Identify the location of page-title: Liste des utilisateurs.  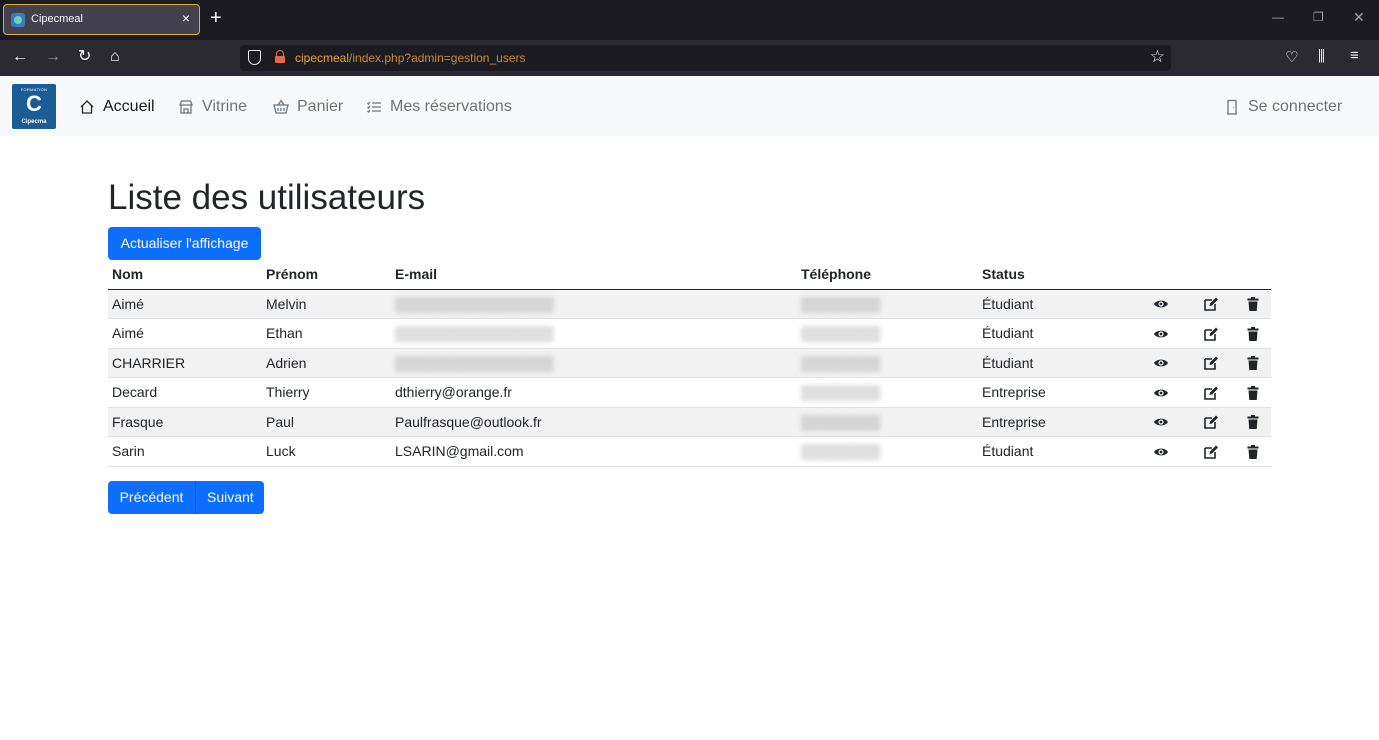
(267, 197).